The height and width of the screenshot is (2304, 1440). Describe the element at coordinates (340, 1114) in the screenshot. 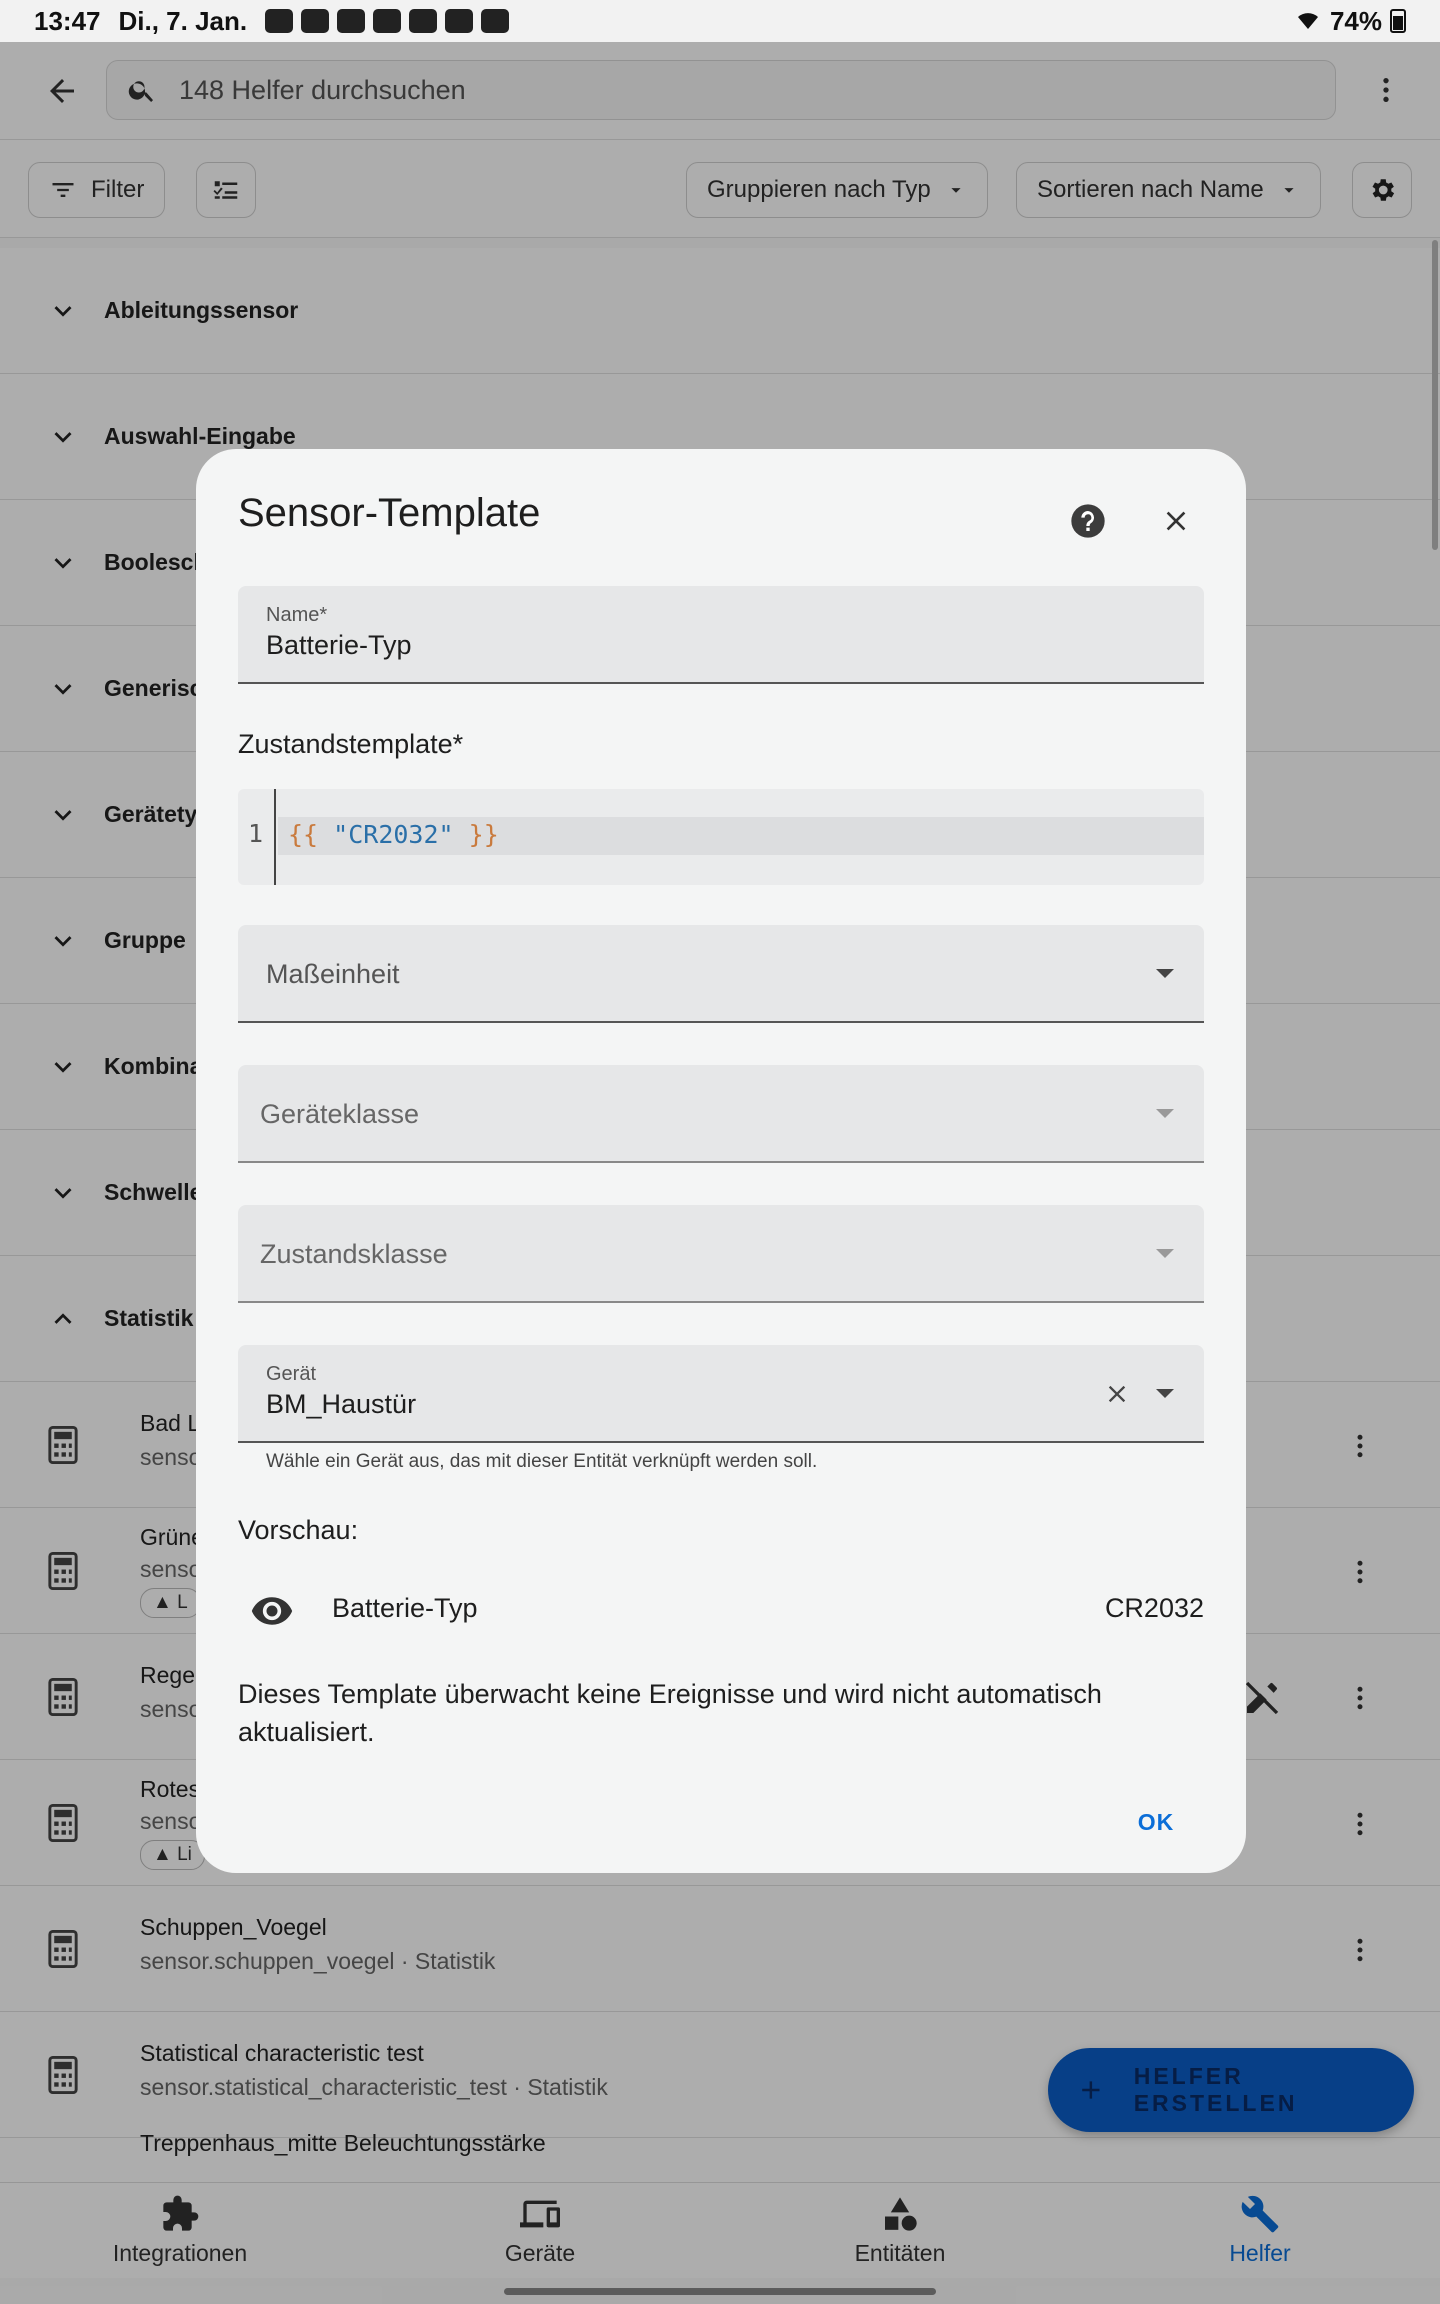

I see `device-class-placeholder: Geräteklasse` at that location.